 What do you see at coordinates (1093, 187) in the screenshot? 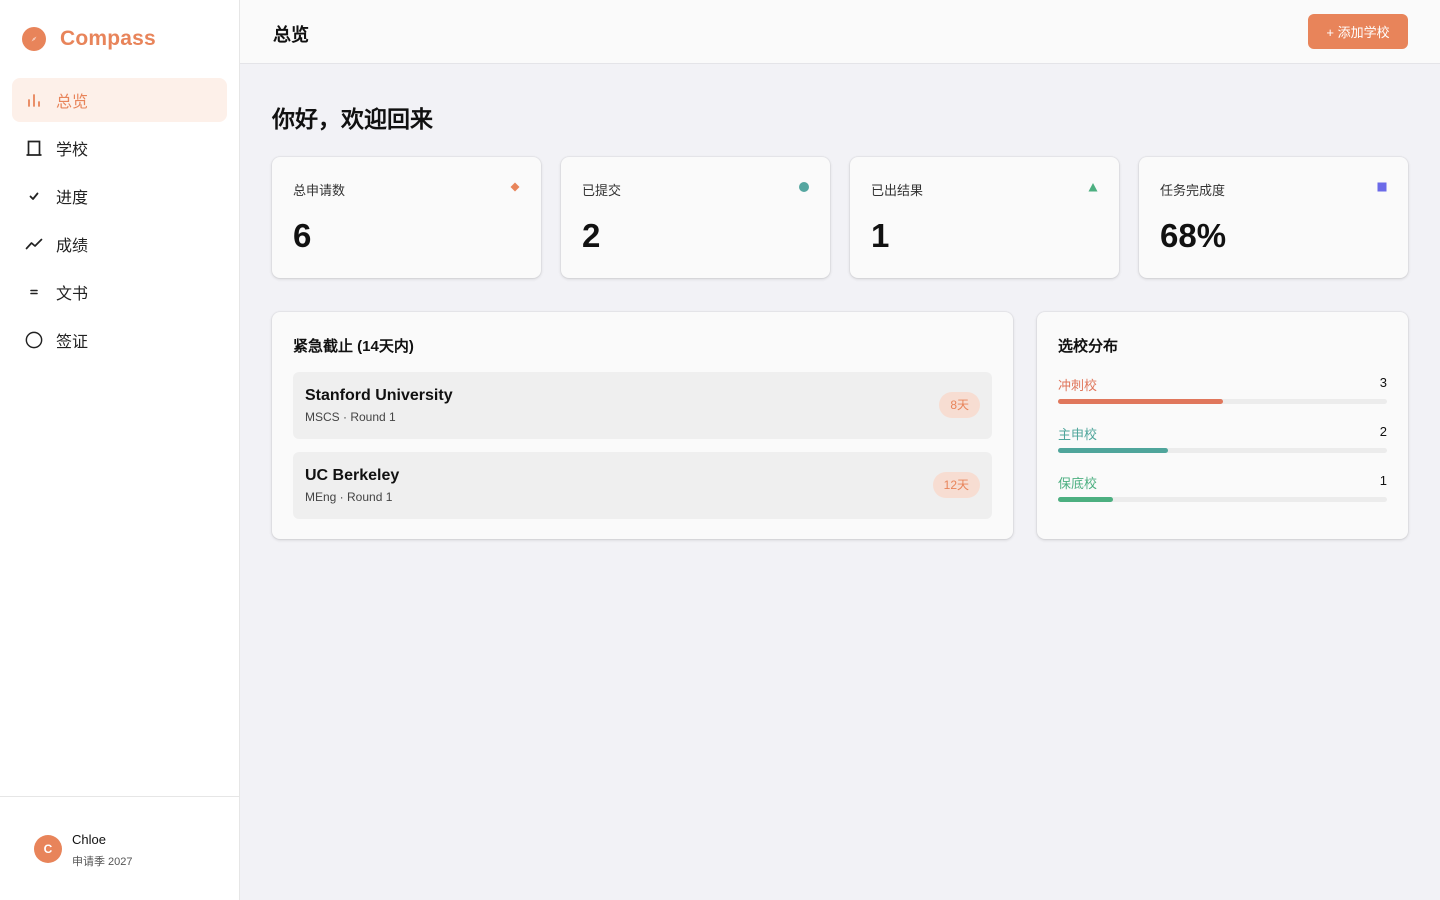
I see `triangle-icon` at bounding box center [1093, 187].